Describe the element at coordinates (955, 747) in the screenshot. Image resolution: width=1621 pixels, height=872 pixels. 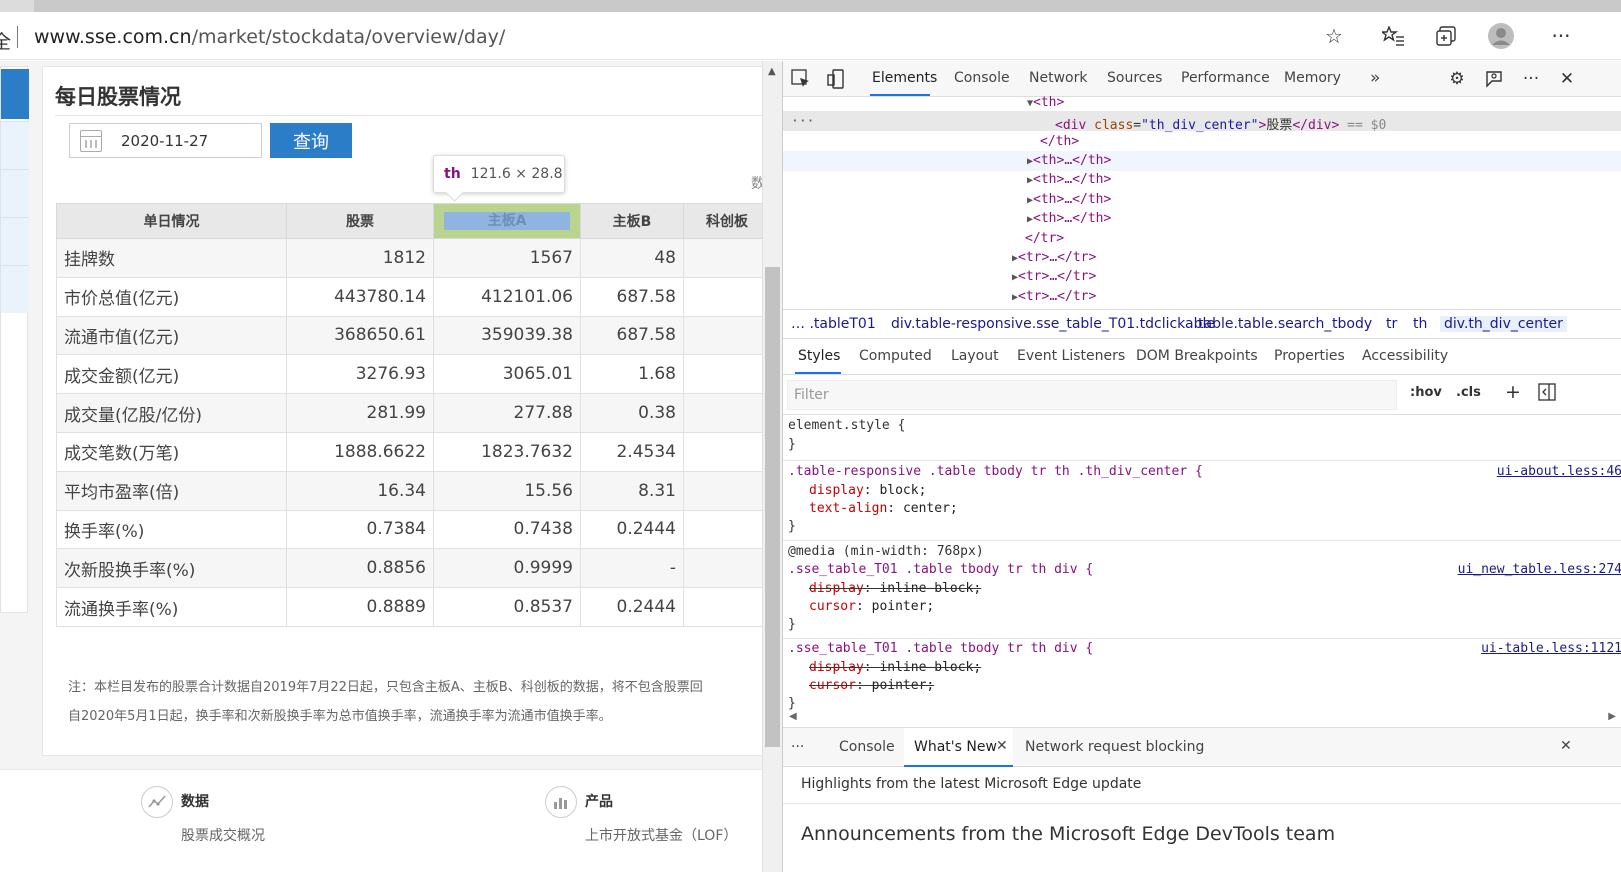
I see `drawer-tab-whats-new: What's New` at that location.